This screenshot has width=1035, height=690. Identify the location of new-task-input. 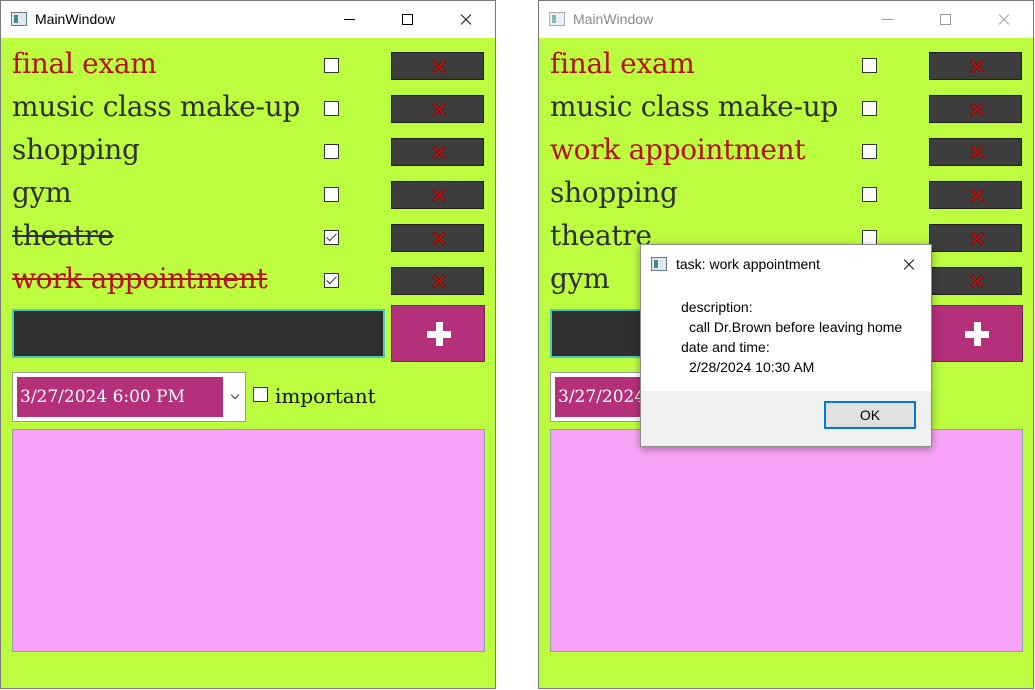
(198, 333).